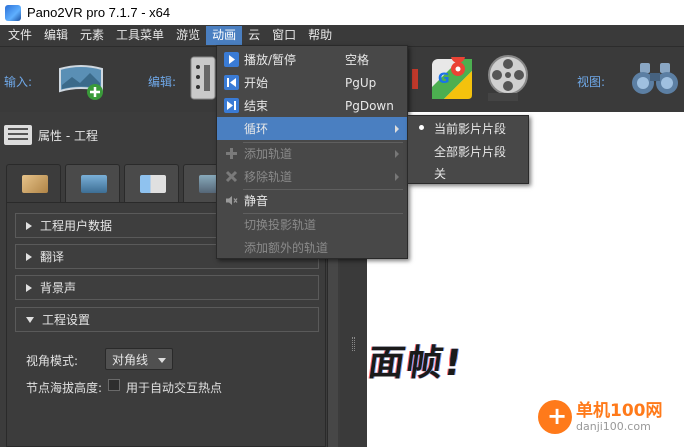 The image size is (684, 447). Describe the element at coordinates (312, 200) in the screenshot. I see `menu-item-mute: 静音` at that location.